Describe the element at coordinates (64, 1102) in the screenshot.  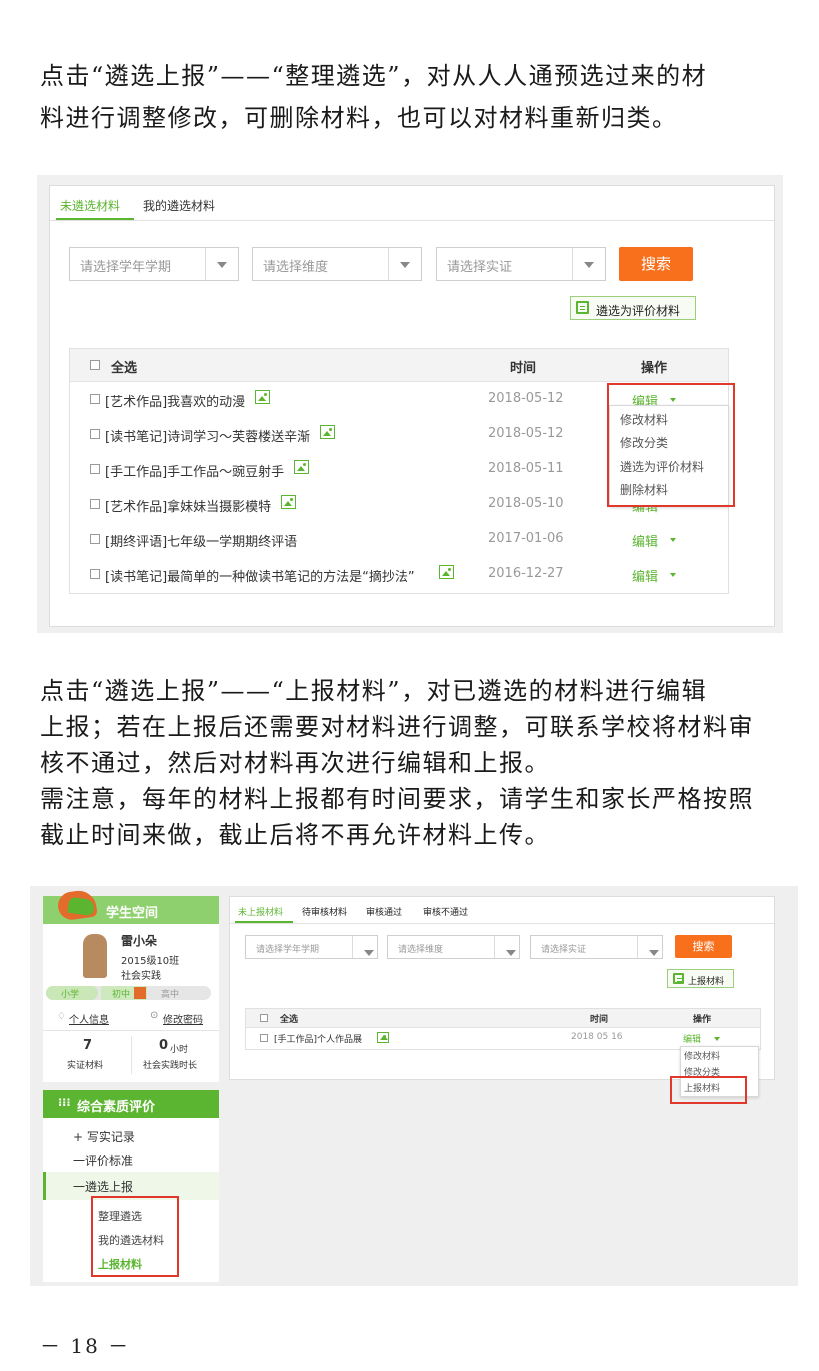
I see `grid-icon: ⁝⁝⁝` at that location.